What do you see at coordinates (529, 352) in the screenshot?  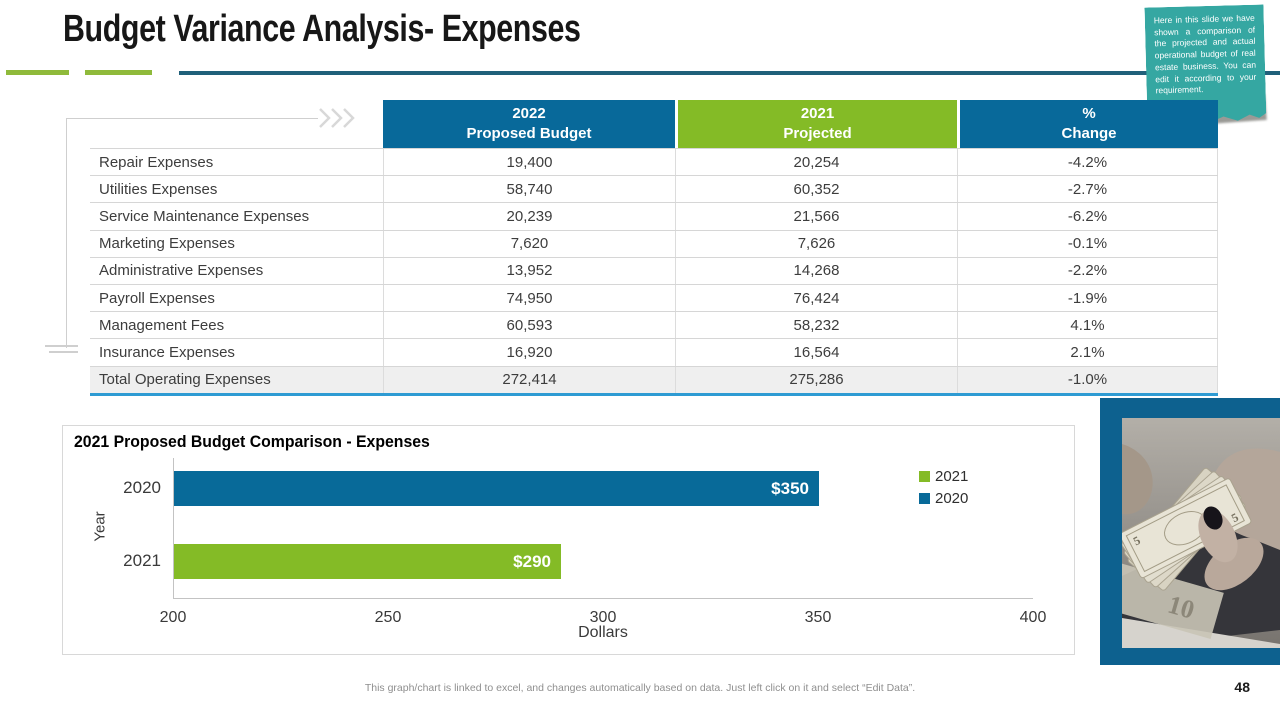 I see `table-cell-2022: 16,920` at bounding box center [529, 352].